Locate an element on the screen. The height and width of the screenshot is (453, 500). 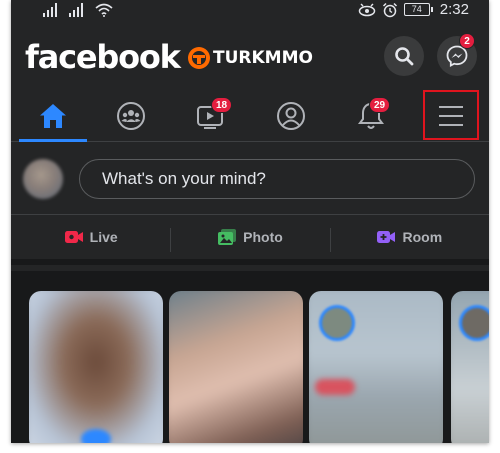
home-icon is located at coordinates (53, 116).